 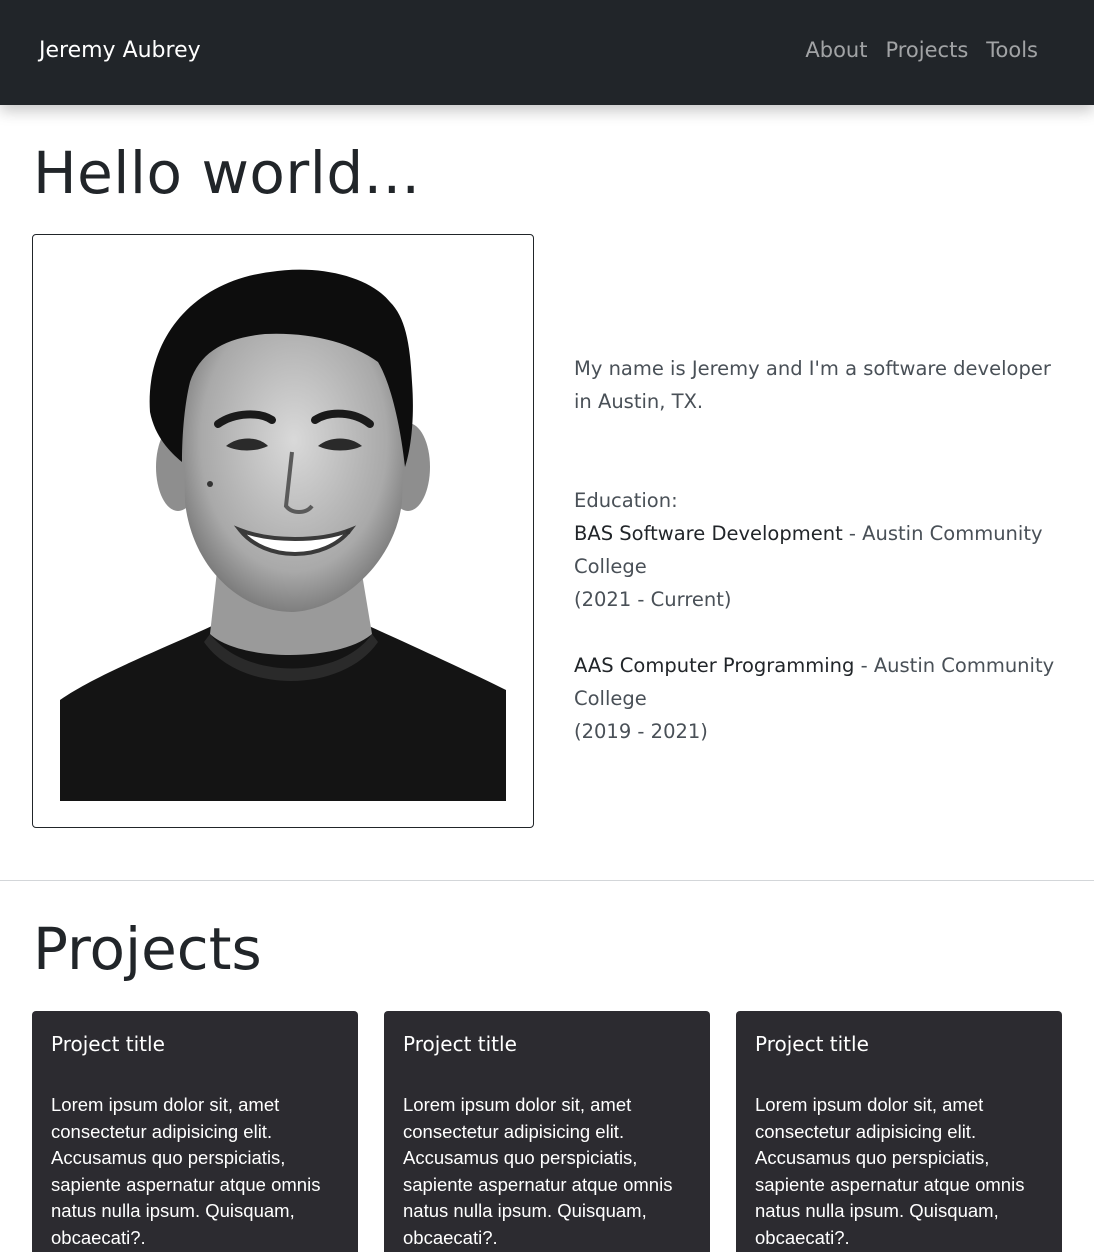 I want to click on degree-name: BAS Software Development, so click(x=708, y=533).